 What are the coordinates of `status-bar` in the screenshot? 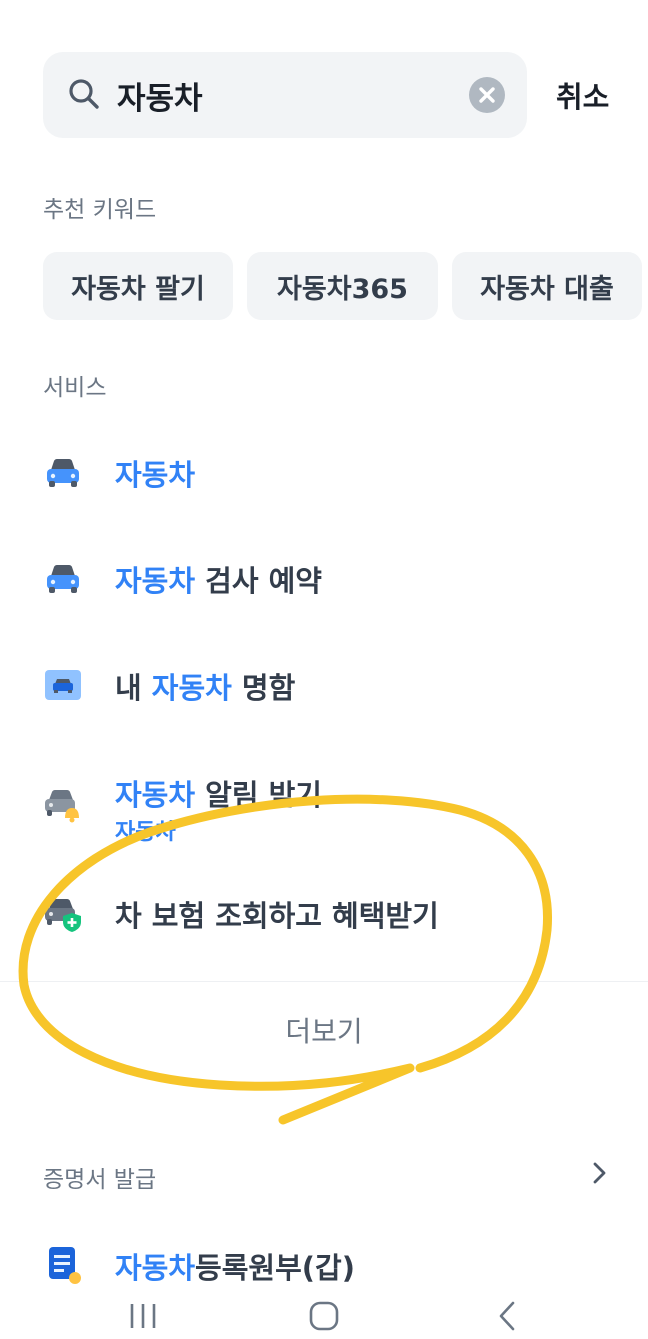 It's located at (324, 5).